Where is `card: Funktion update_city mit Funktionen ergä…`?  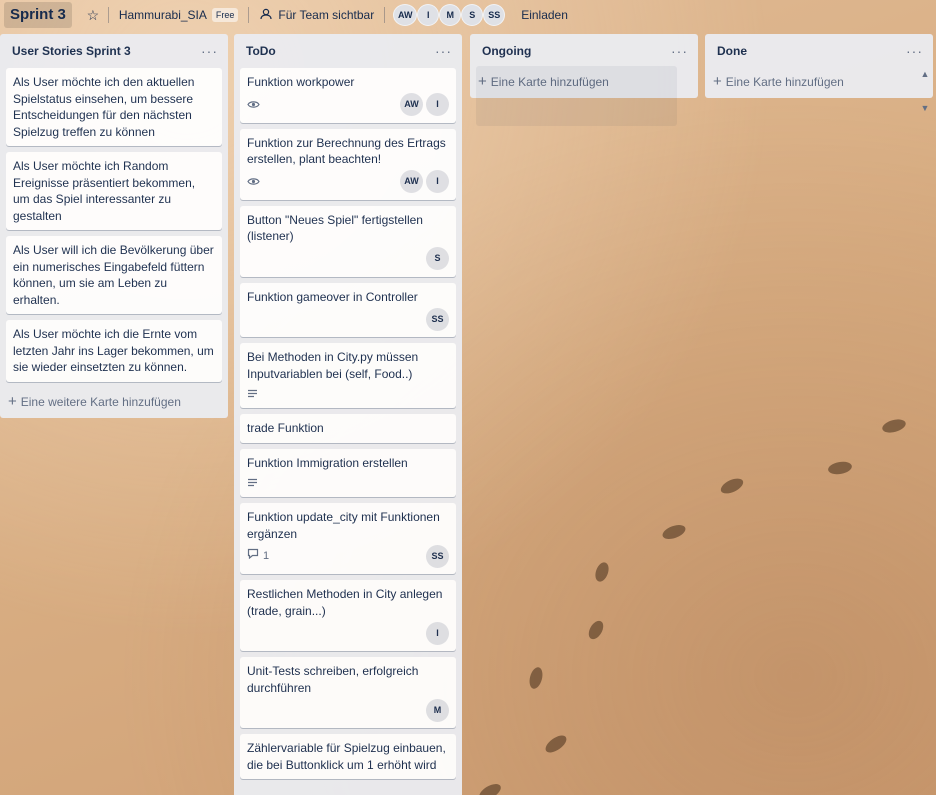
card: Funktion update_city mit Funktionen ergä… is located at coordinates (348, 538).